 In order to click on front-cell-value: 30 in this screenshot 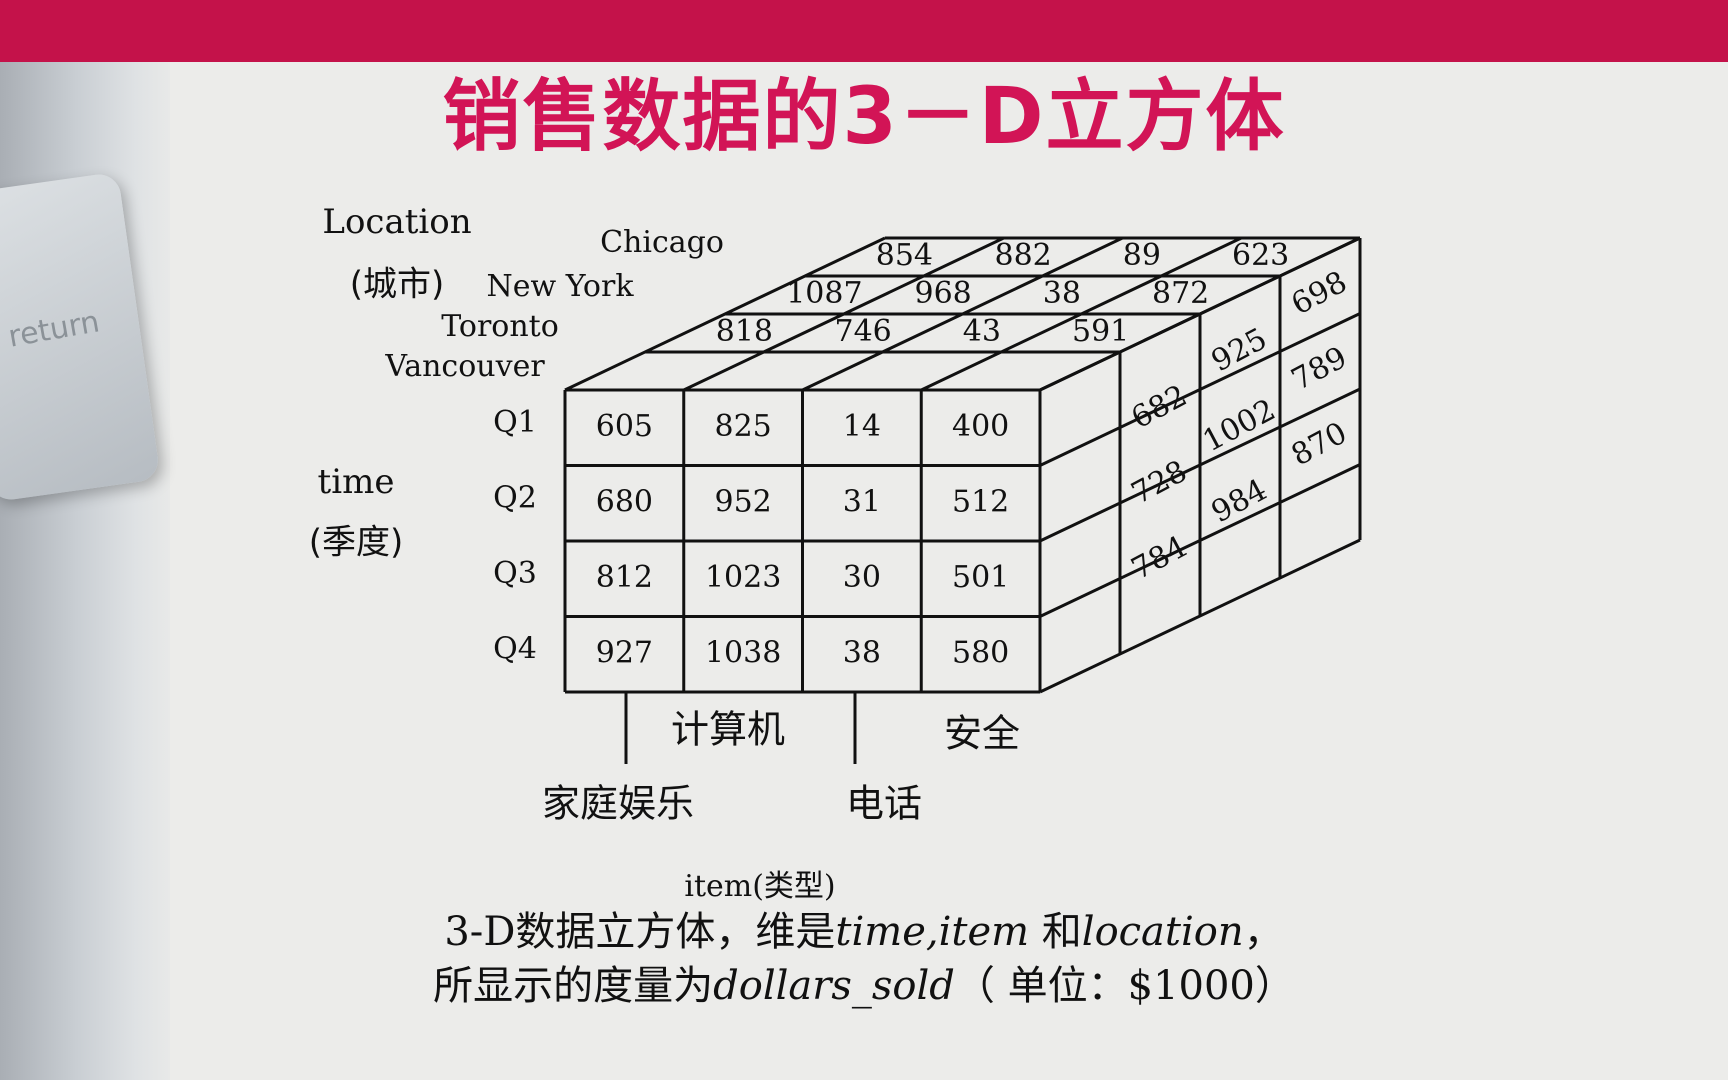, I will do `click(862, 577)`.